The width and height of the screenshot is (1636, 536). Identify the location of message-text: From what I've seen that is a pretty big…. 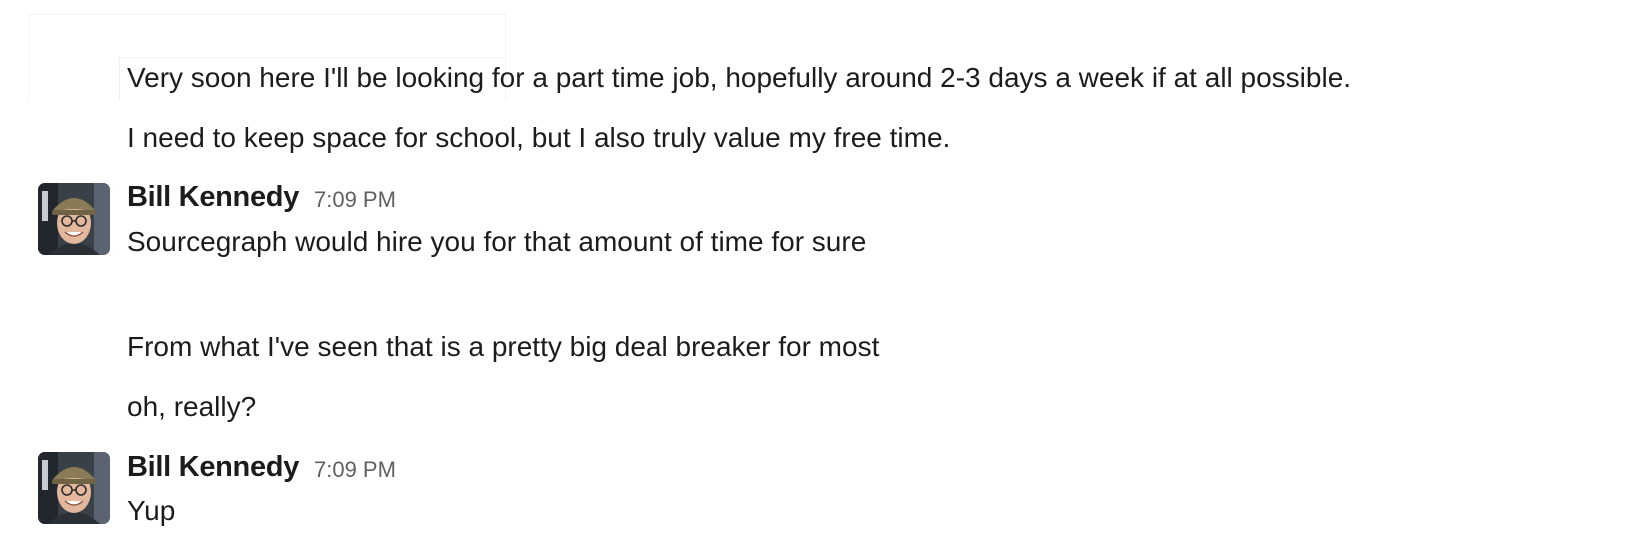
(503, 346).